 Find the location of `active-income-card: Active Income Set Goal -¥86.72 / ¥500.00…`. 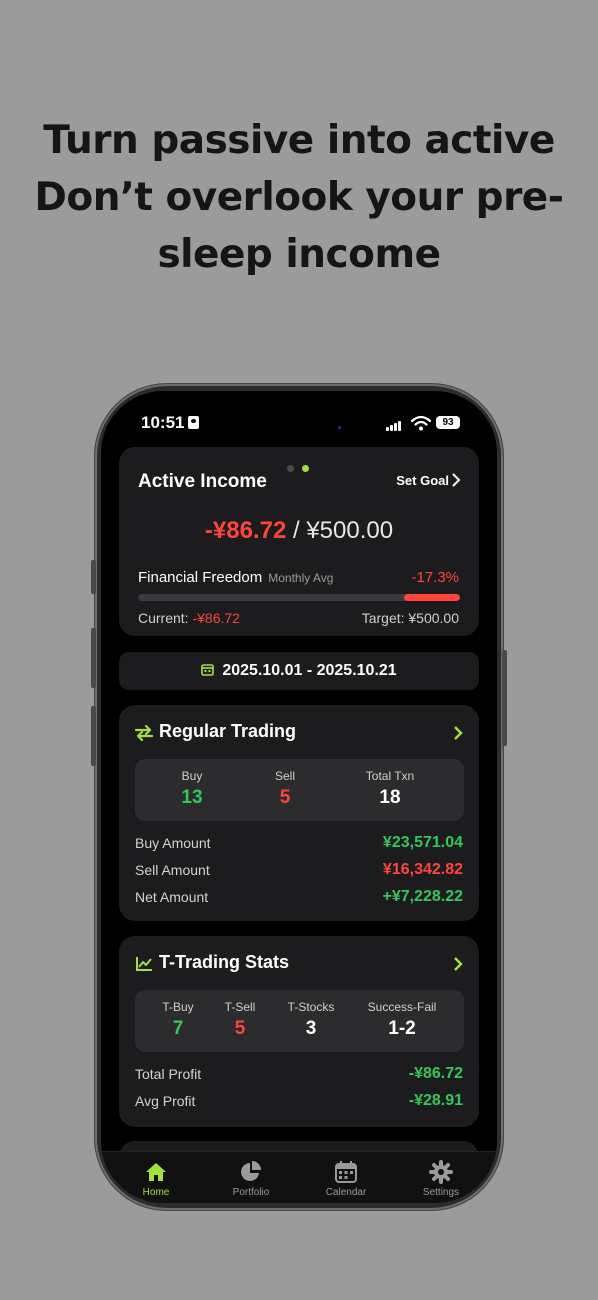

active-income-card: Active Income Set Goal -¥86.72 / ¥500.00… is located at coordinates (299, 541).